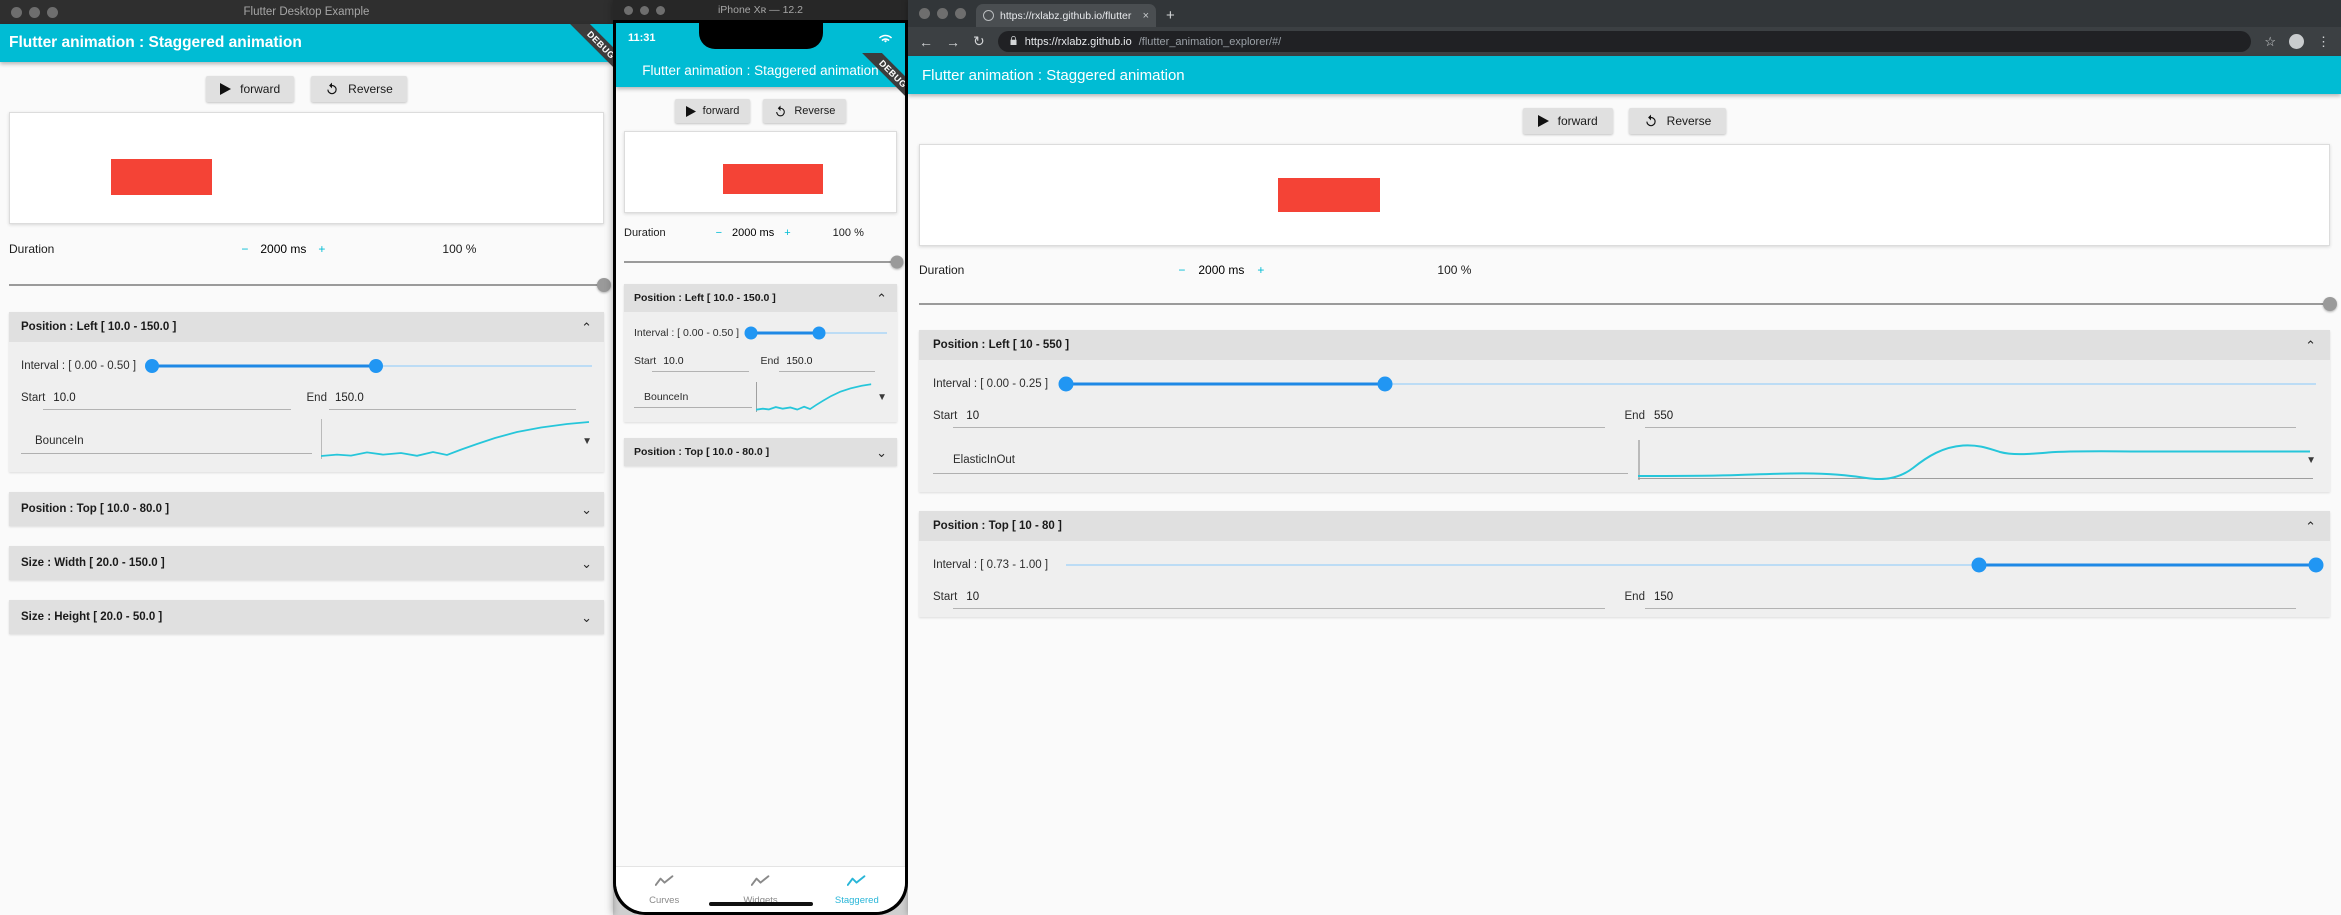  I want to click on menu-icon: ⋮, so click(2323, 42).